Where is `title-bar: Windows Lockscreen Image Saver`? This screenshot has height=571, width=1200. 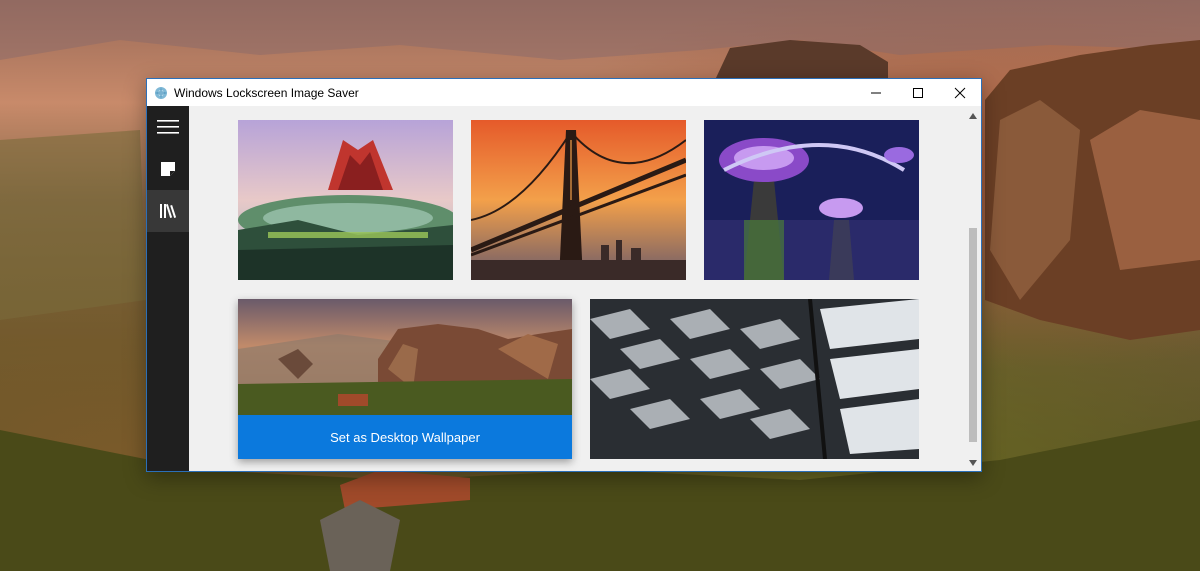
title-bar: Windows Lockscreen Image Saver is located at coordinates (564, 92).